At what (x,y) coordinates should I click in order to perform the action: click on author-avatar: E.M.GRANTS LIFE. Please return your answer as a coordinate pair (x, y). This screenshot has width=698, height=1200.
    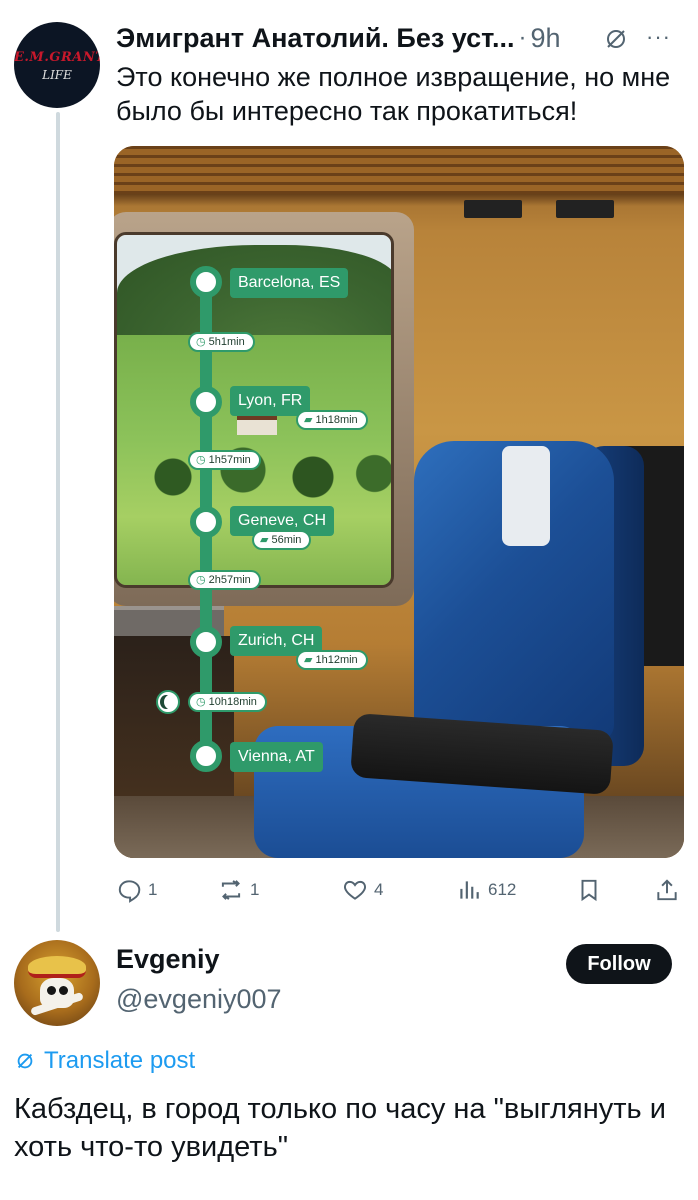
    Looking at the image, I should click on (57, 65).